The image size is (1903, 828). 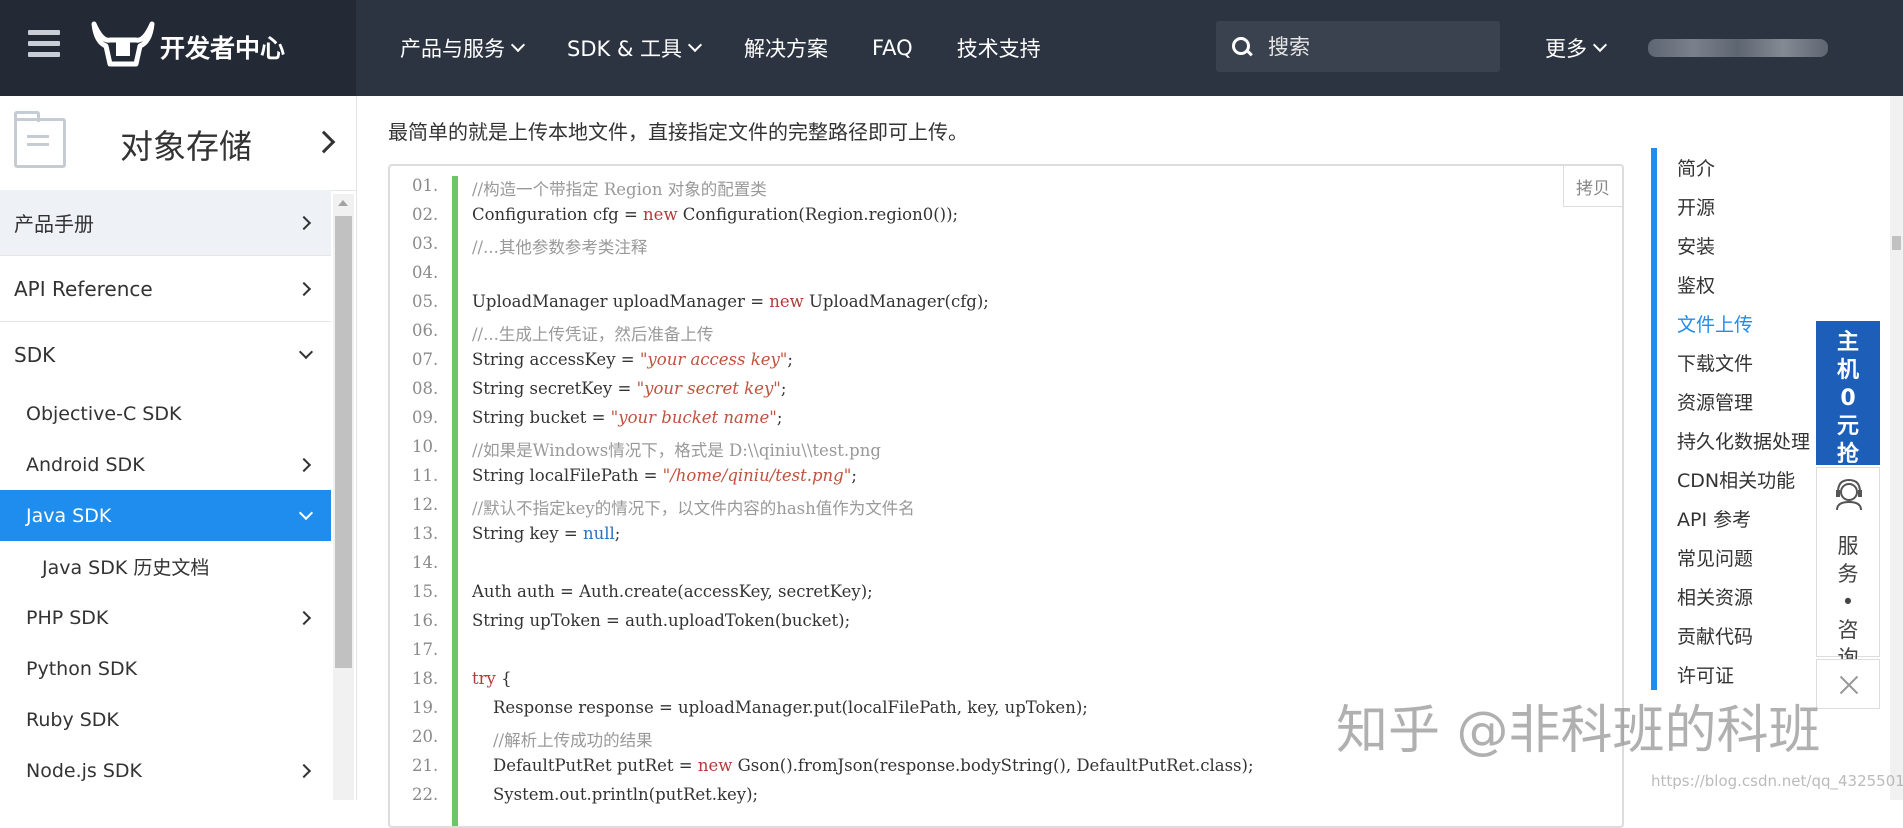 What do you see at coordinates (165, 464) in the screenshot?
I see `sidebar-item-android-sdk: Android SDK` at bounding box center [165, 464].